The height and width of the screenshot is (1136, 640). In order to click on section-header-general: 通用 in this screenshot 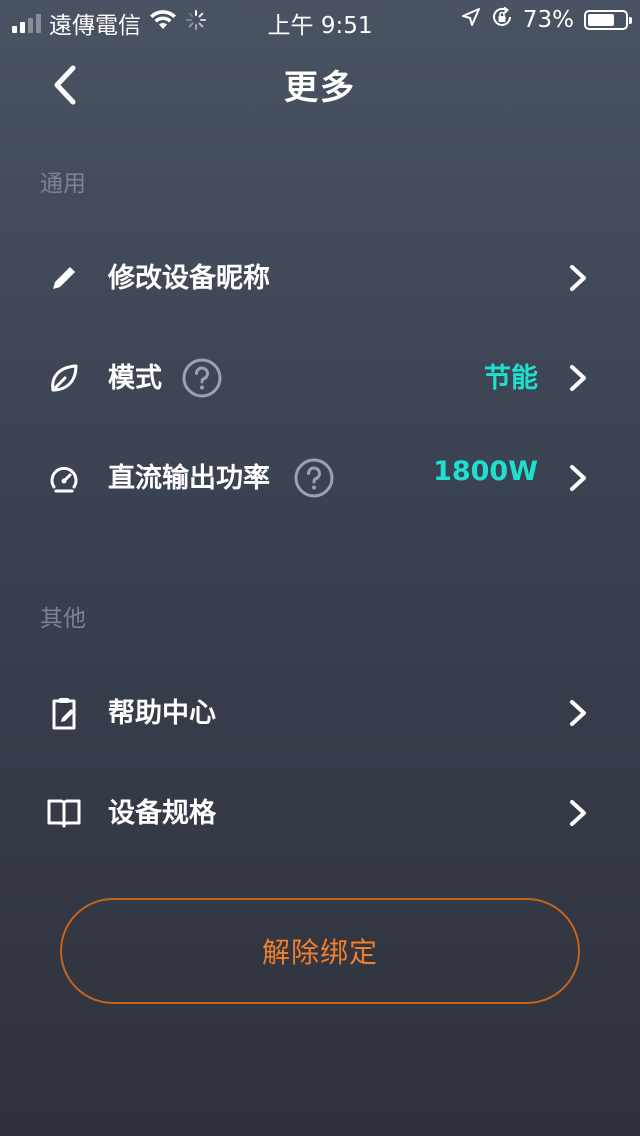, I will do `click(63, 184)`.